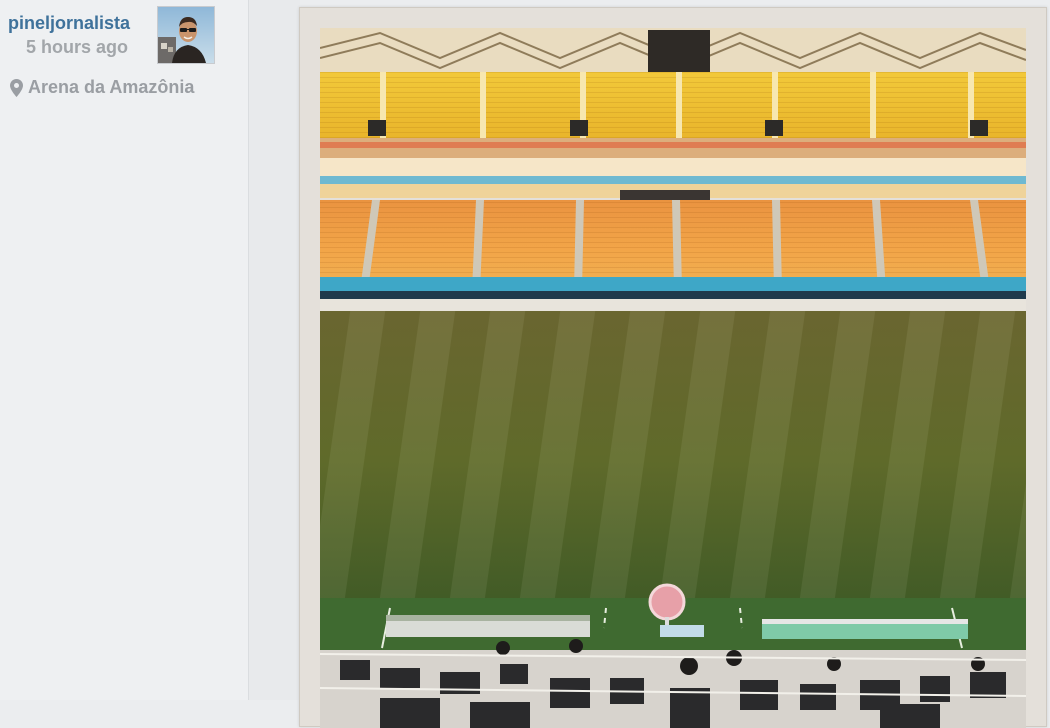 The height and width of the screenshot is (728, 1050). I want to click on content-gutter, so click(274, 350).